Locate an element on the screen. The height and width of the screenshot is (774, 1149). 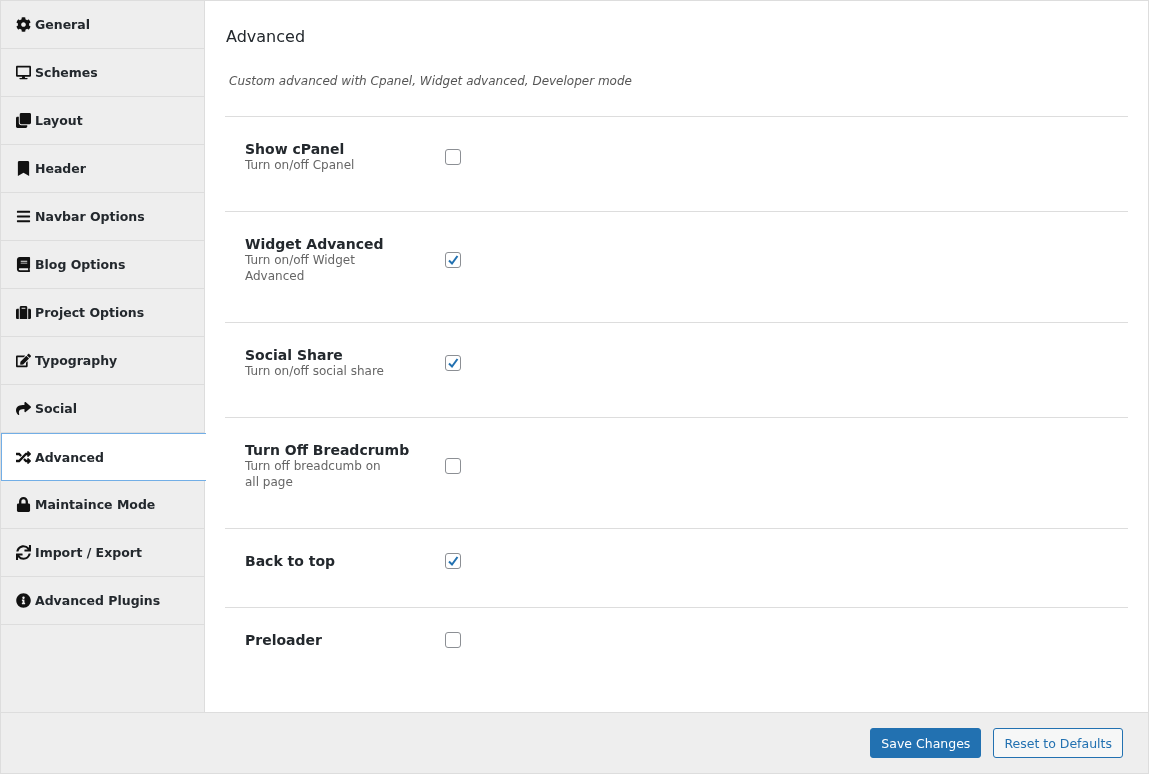
setting-hint: Turn on/off Cpanel is located at coordinates (300, 165).